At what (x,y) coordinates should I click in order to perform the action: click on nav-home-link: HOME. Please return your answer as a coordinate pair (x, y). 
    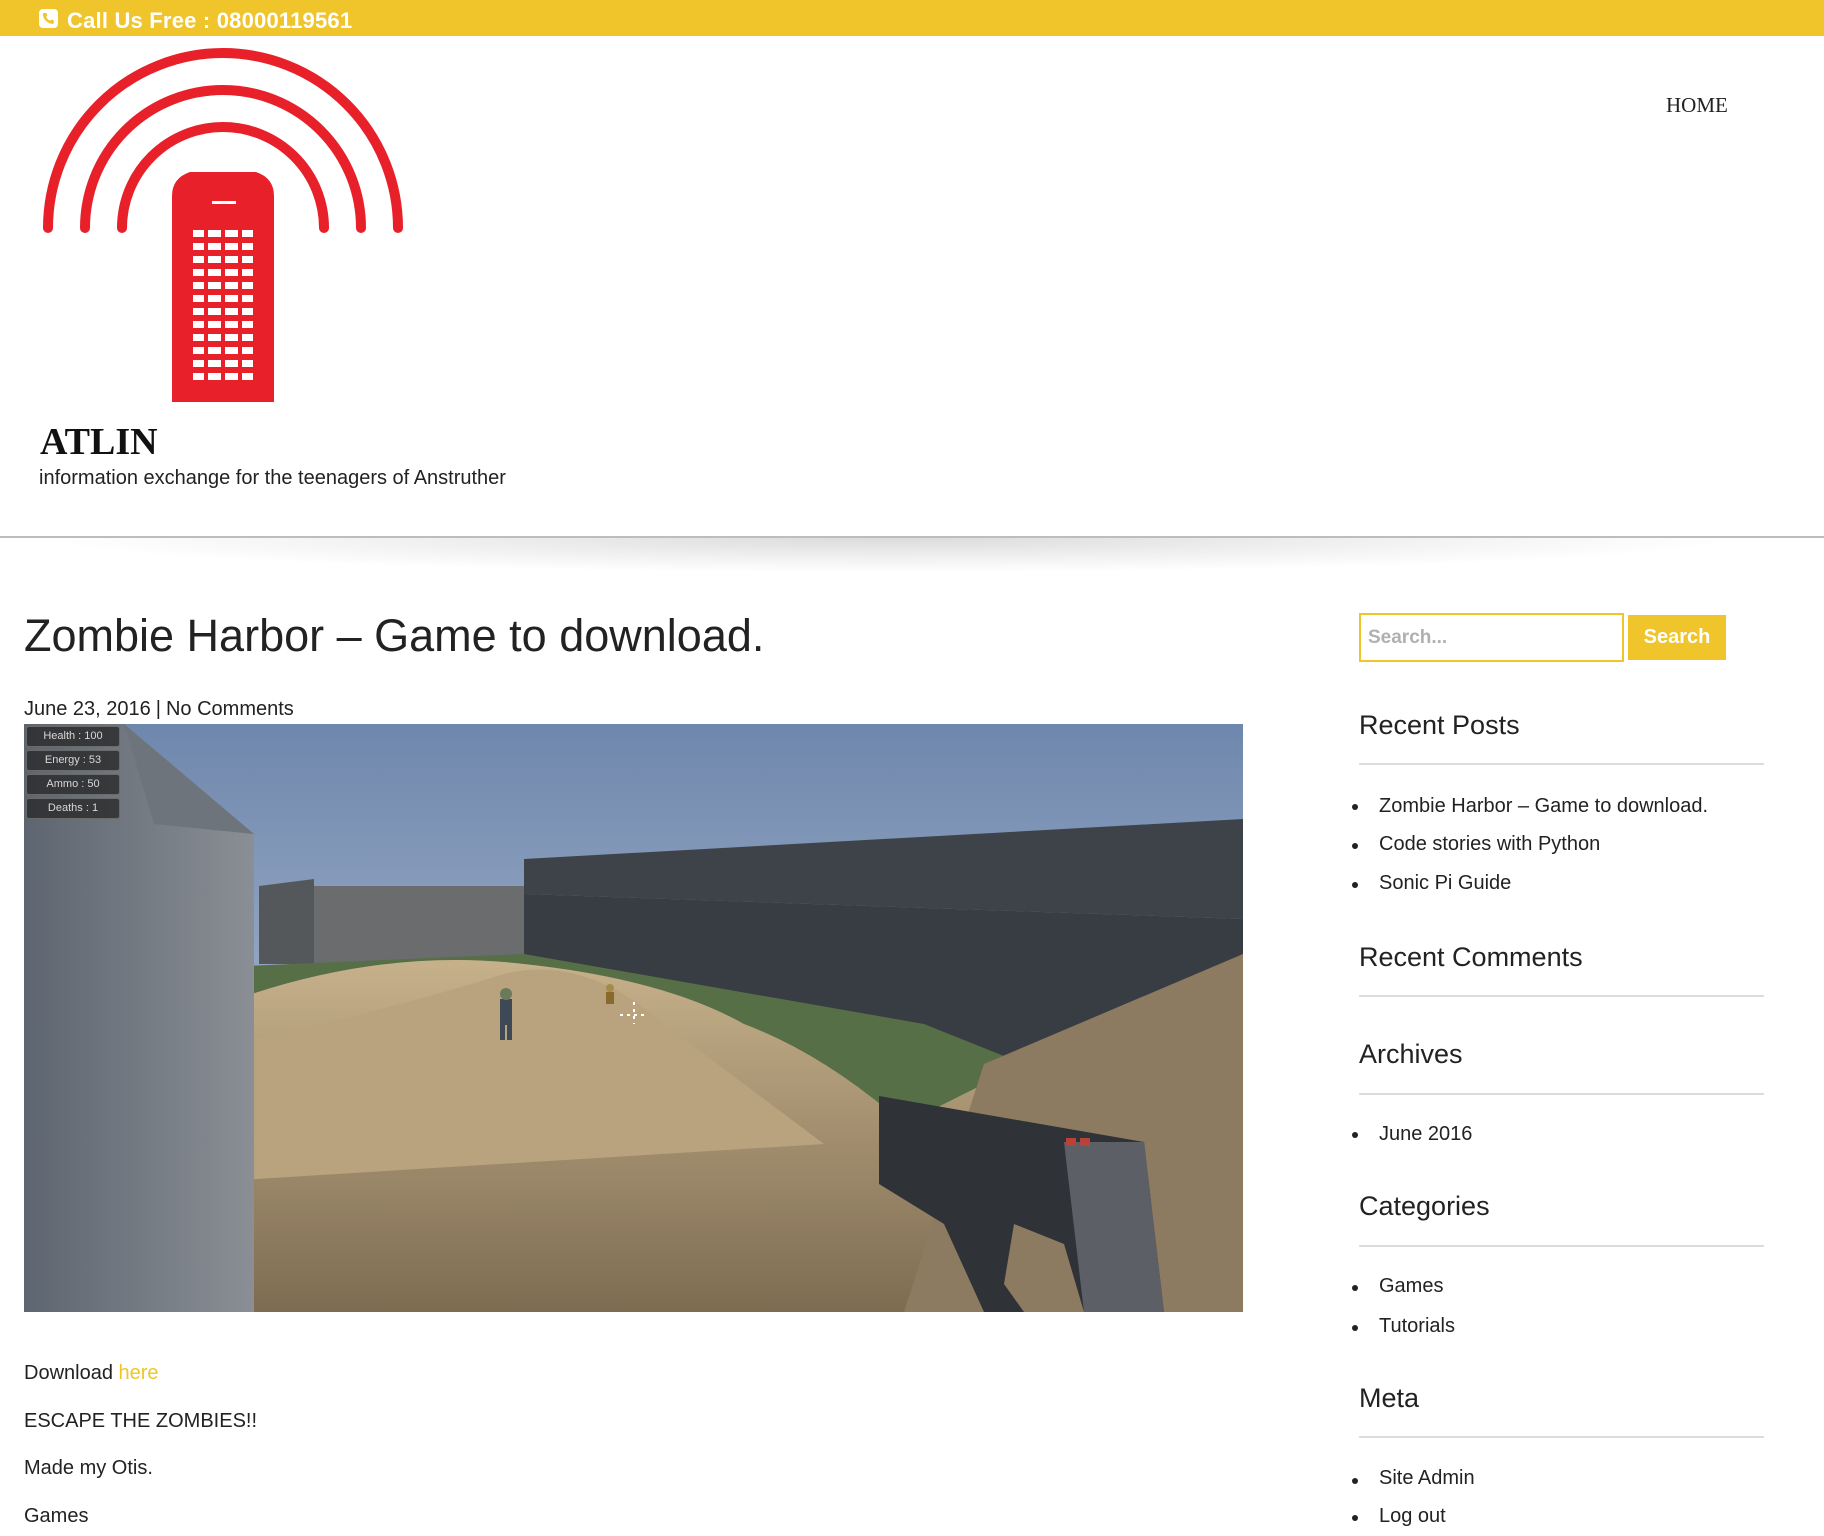
    Looking at the image, I should click on (1697, 105).